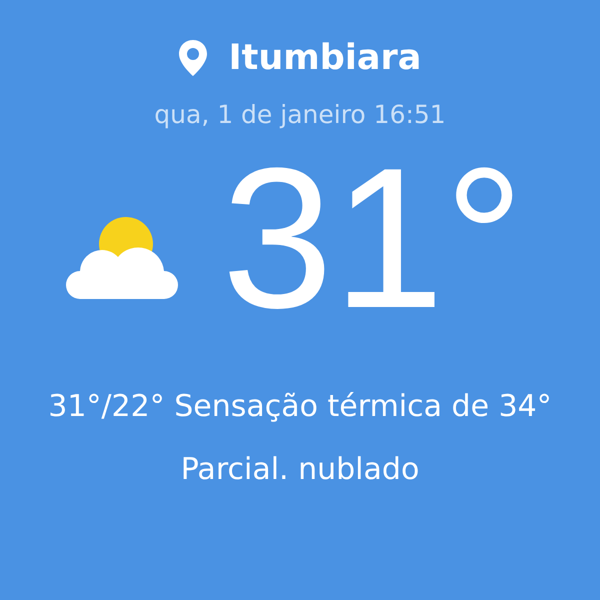 This screenshot has width=600, height=600. What do you see at coordinates (192, 58) in the screenshot?
I see `location-pin-icon` at bounding box center [192, 58].